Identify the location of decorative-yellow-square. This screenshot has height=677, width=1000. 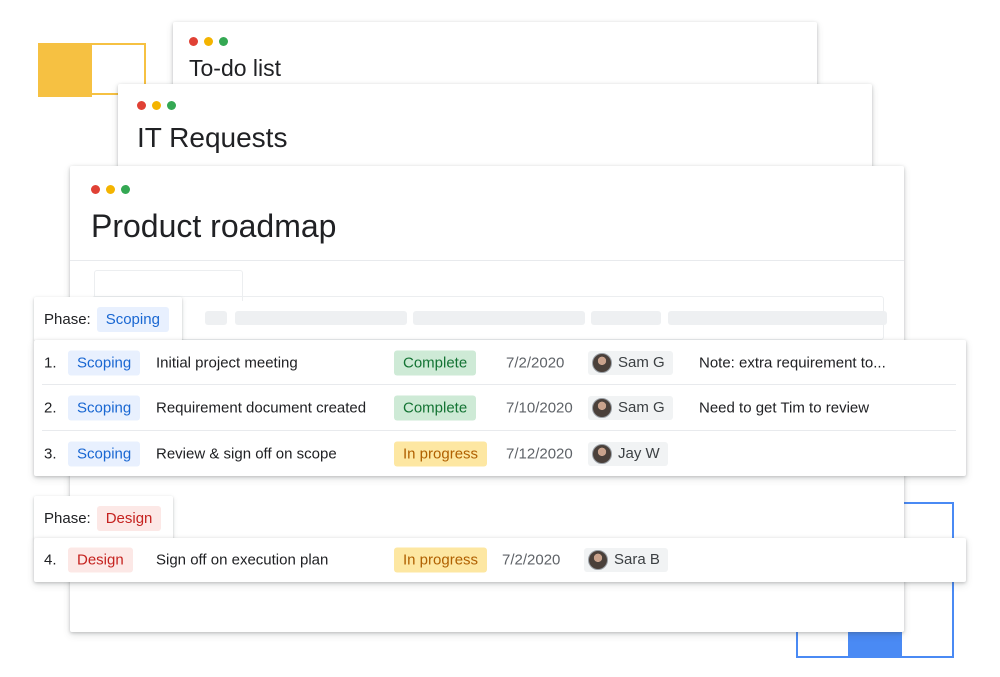
(65, 70).